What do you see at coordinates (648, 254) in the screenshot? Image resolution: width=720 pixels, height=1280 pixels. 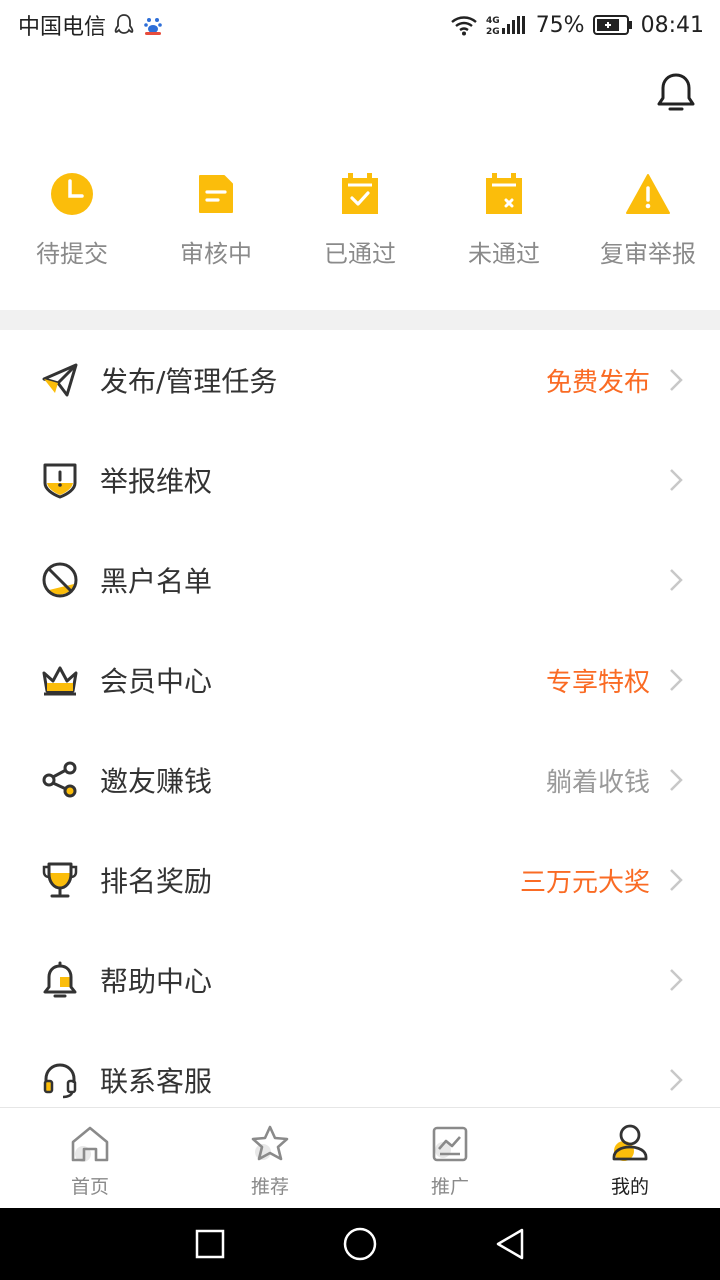 I see `status-label: 复审举报` at bounding box center [648, 254].